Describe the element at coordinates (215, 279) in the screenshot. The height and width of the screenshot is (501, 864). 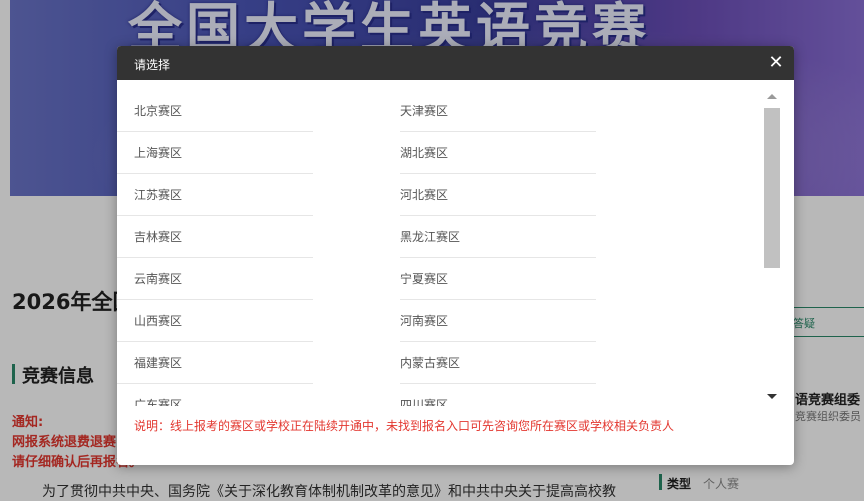
I see `region-option: 云南赛区` at that location.